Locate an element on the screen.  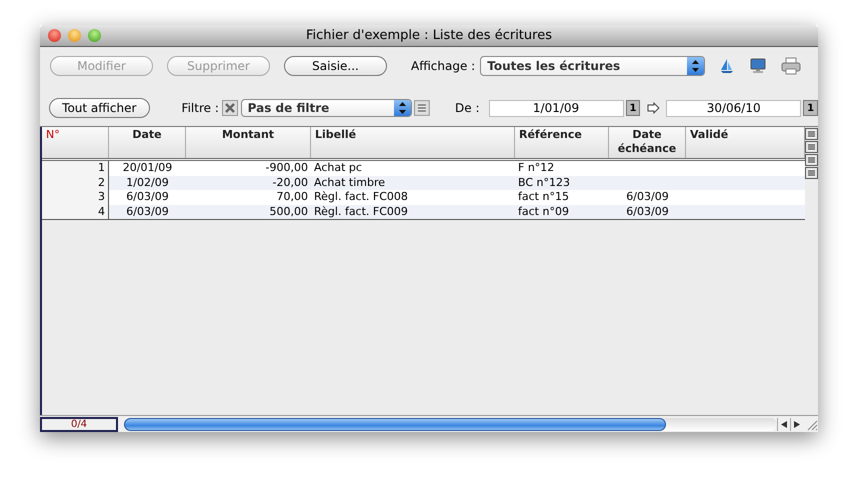
arrow-right-icon is located at coordinates (654, 108).